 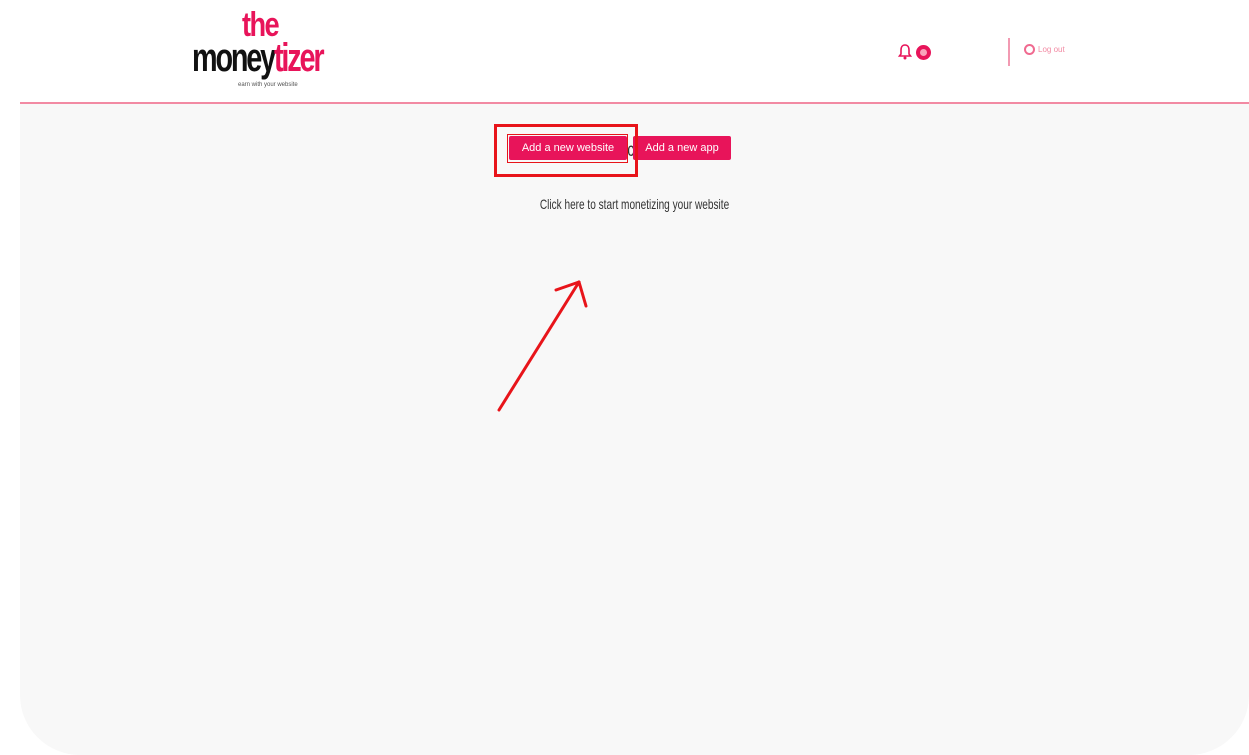 What do you see at coordinates (1029, 49) in the screenshot?
I see `power-icon` at bounding box center [1029, 49].